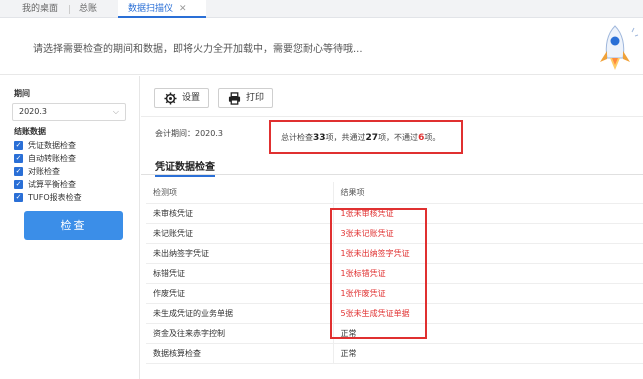 The height and width of the screenshot is (379, 643). Describe the element at coordinates (398, 137) in the screenshot. I see `summary-mid2: 项，不通过` at that location.